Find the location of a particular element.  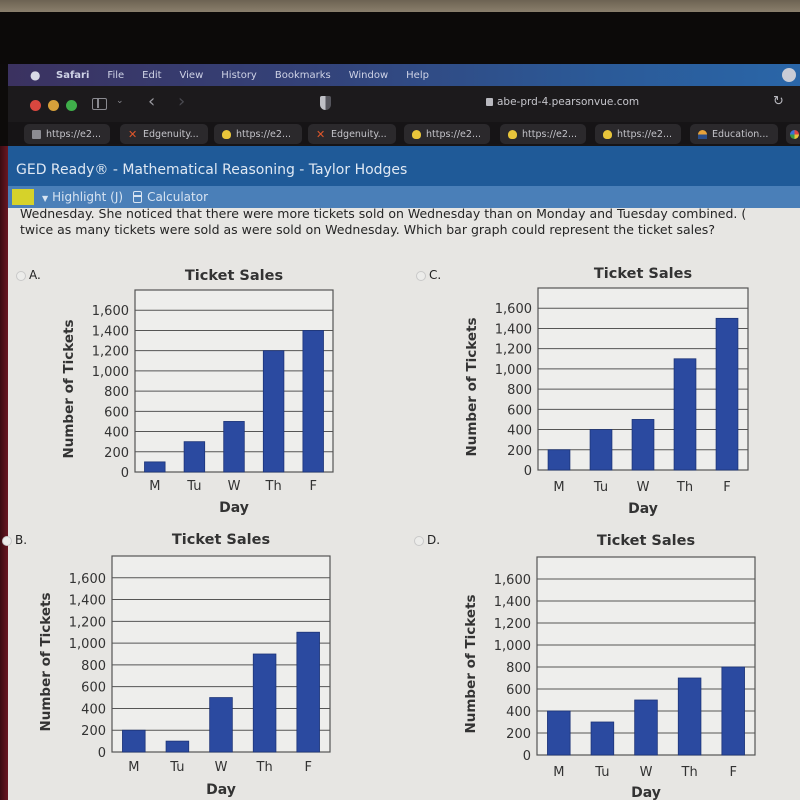

highlight-color-swatch is located at coordinates (23, 197).